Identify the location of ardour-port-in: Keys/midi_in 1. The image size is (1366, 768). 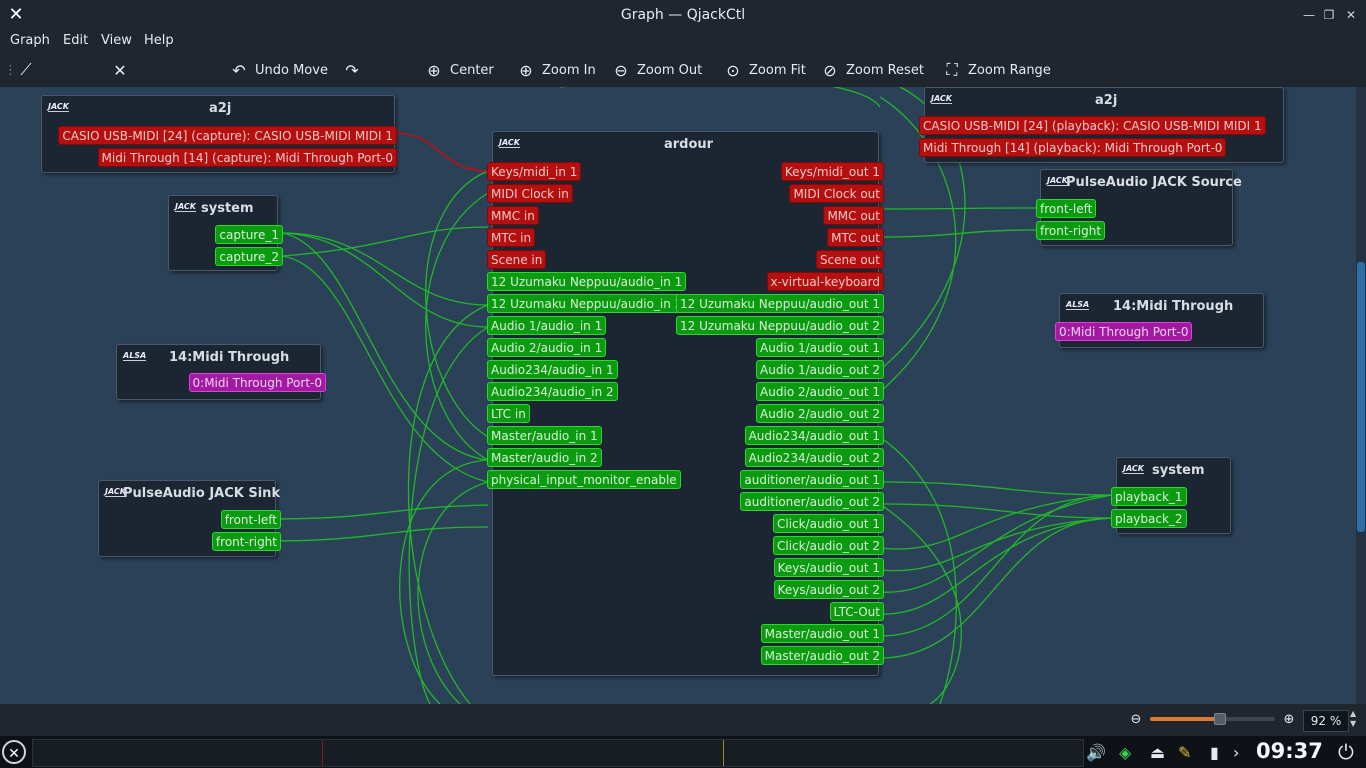
(534, 171).